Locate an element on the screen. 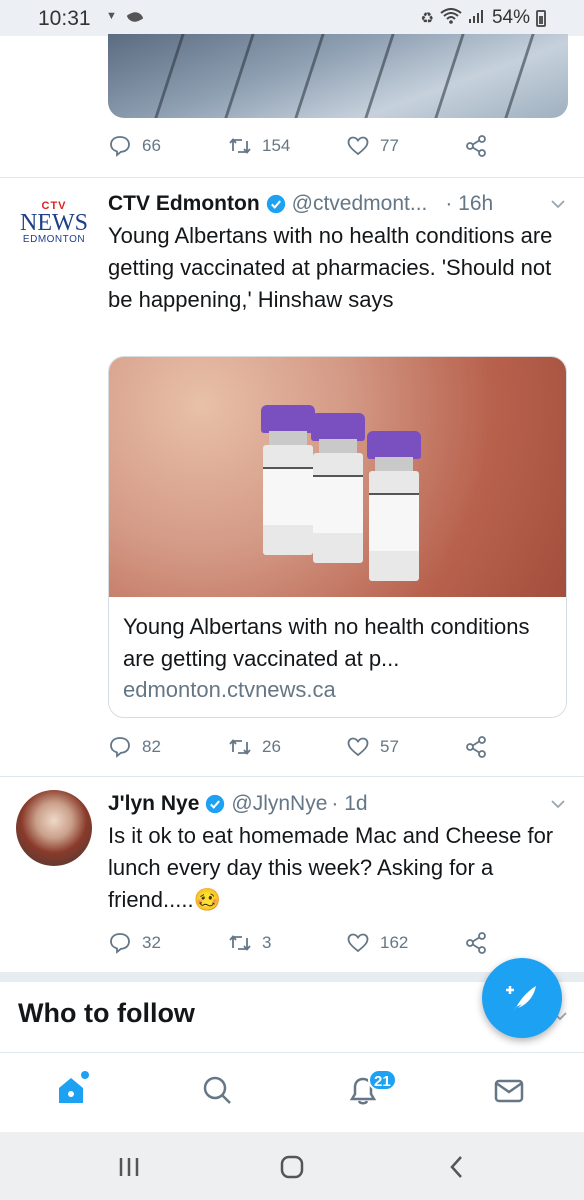 The width and height of the screenshot is (584, 1200). system-navigation-bar is located at coordinates (292, 1166).